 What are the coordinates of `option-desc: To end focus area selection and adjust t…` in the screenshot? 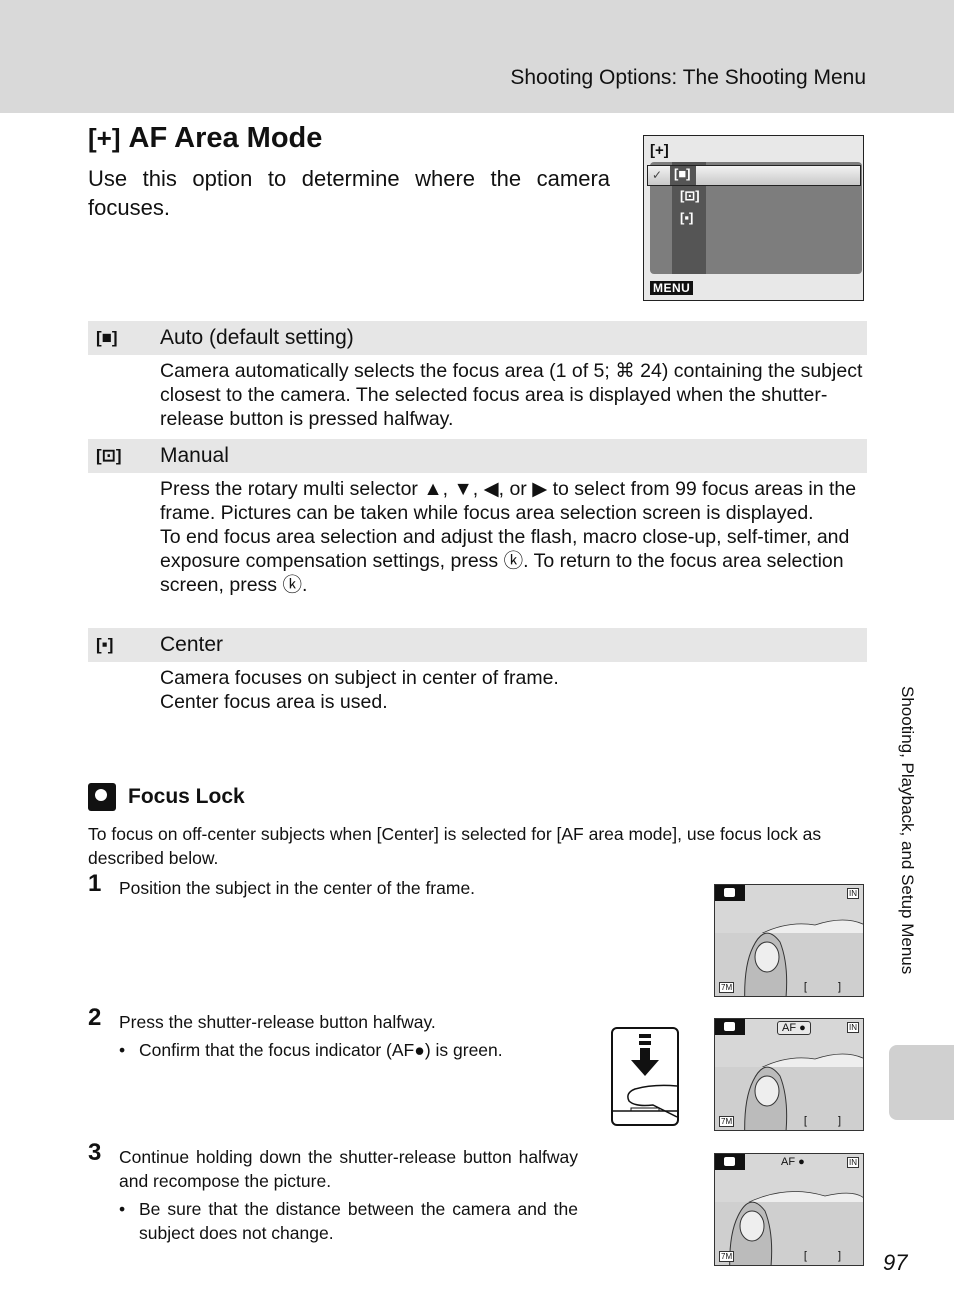 It's located at (505, 561).